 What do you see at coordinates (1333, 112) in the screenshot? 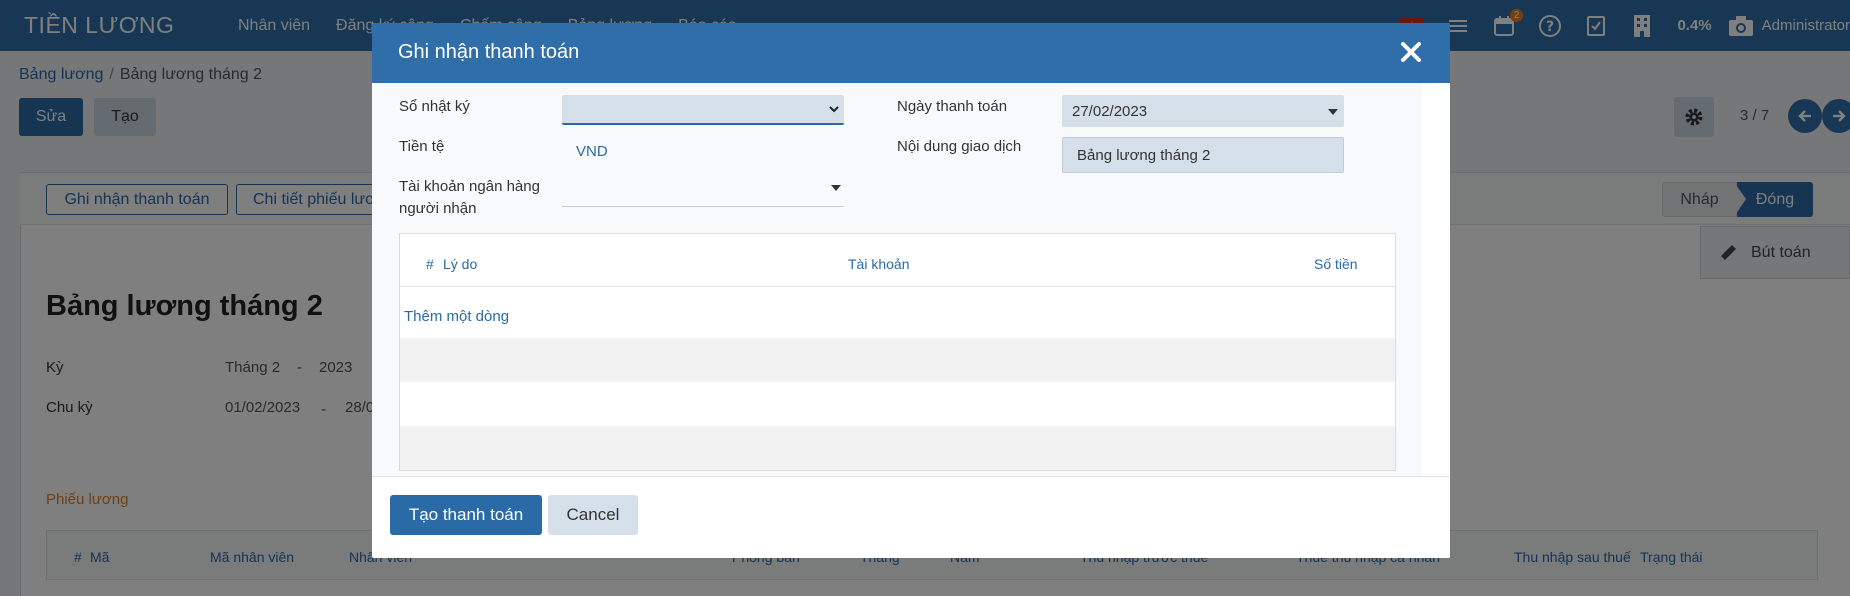
I see `date-dropdown-icon` at bounding box center [1333, 112].